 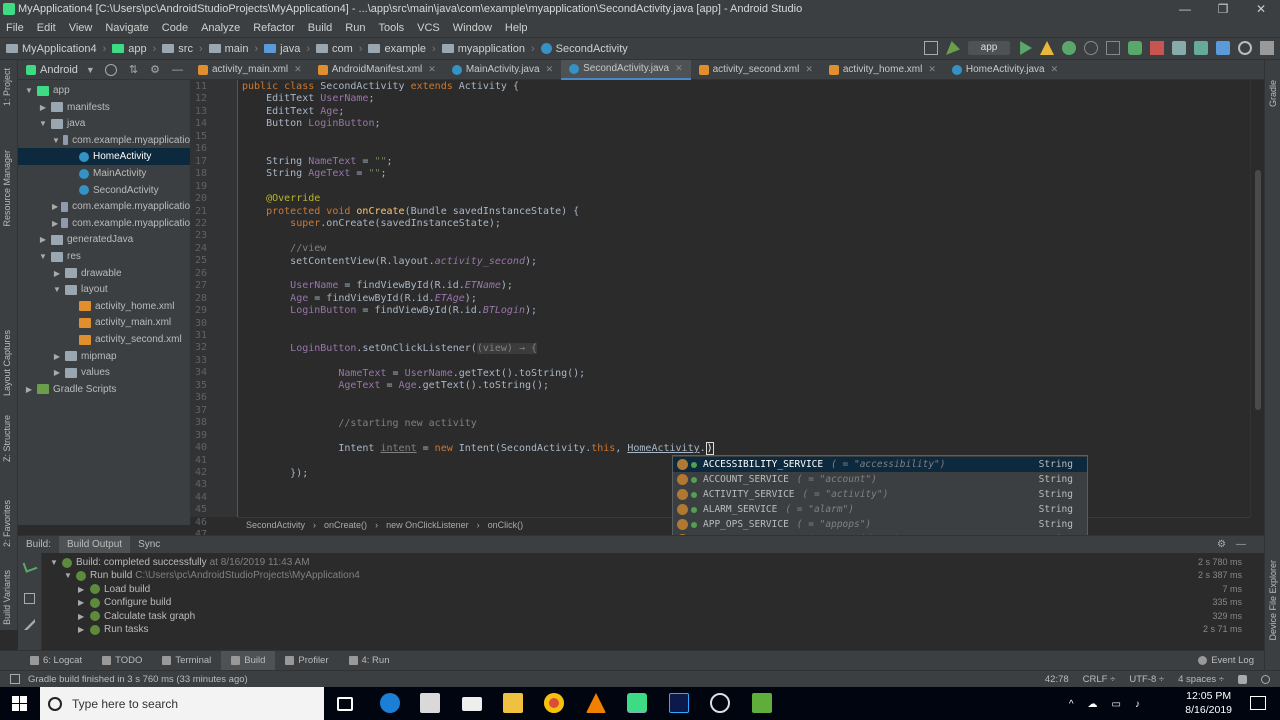 What do you see at coordinates (390, 703) in the screenshot?
I see `edge-icon` at bounding box center [390, 703].